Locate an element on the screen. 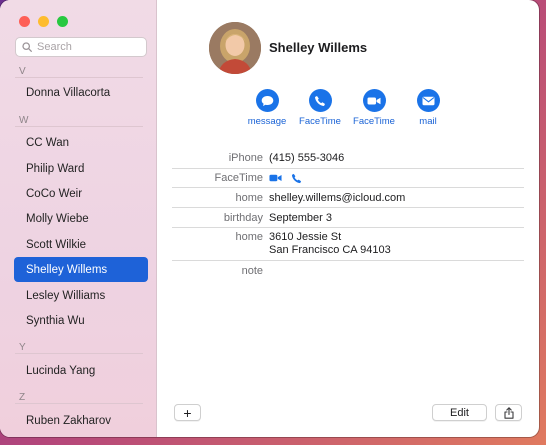 Image resolution: width=546 pixels, height=445 pixels. facetime-audio-label: FaceTime is located at coordinates (320, 121).